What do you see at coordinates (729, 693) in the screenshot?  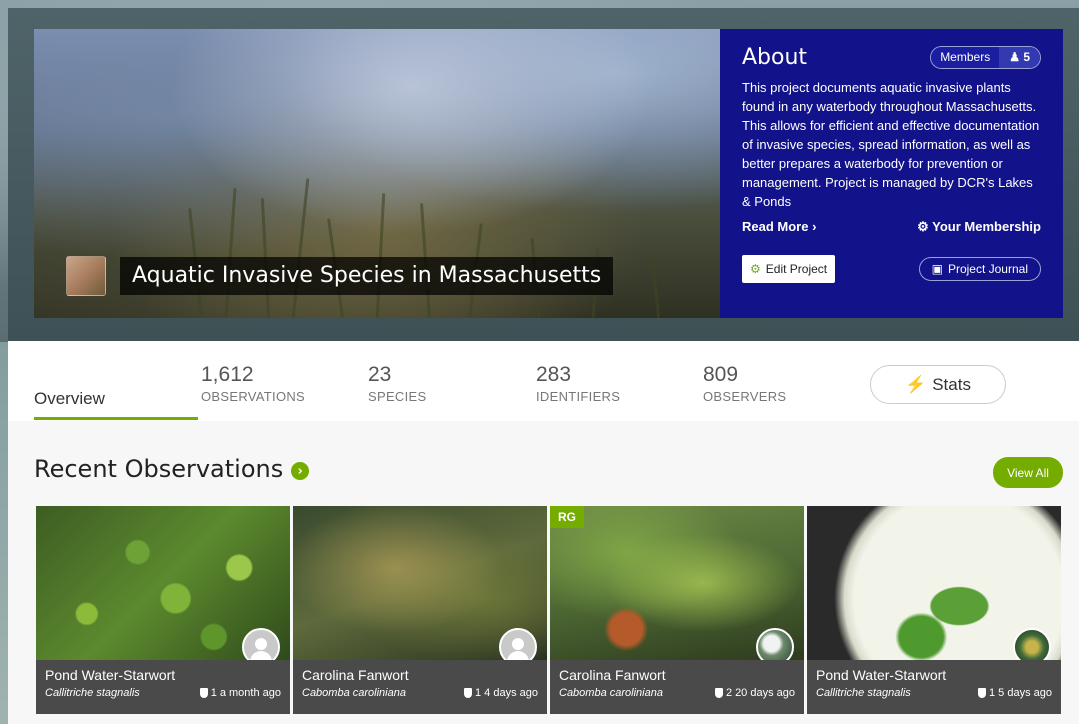 I see `id-count: 2` at bounding box center [729, 693].